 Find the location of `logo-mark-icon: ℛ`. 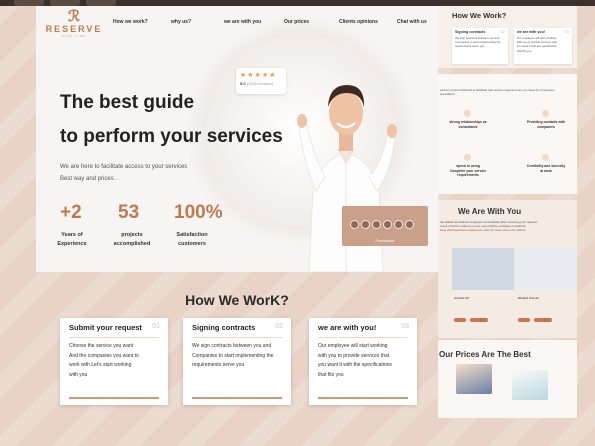

logo-mark-icon: ℛ is located at coordinates (74, 16).